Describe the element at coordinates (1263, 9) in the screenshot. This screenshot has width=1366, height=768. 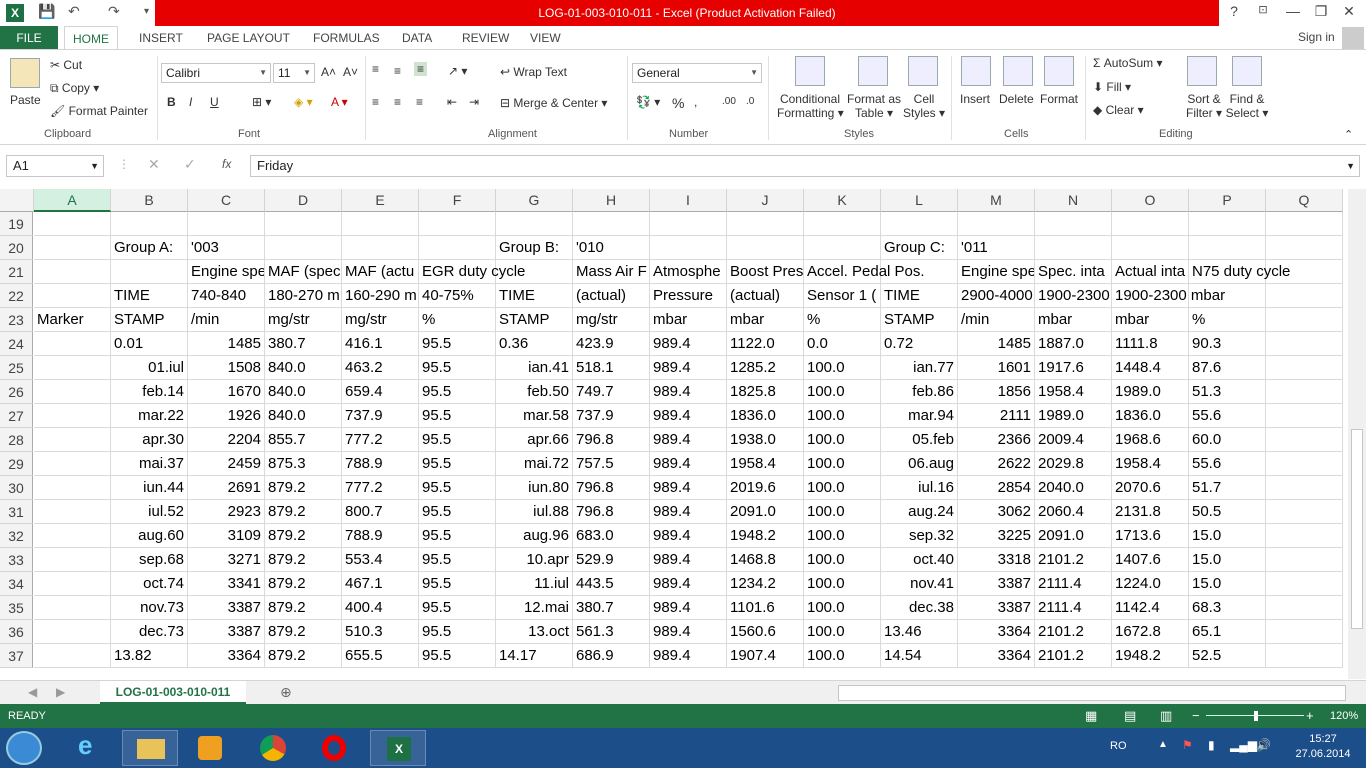
I see `ribbon-display-options-icon: ⊡` at that location.